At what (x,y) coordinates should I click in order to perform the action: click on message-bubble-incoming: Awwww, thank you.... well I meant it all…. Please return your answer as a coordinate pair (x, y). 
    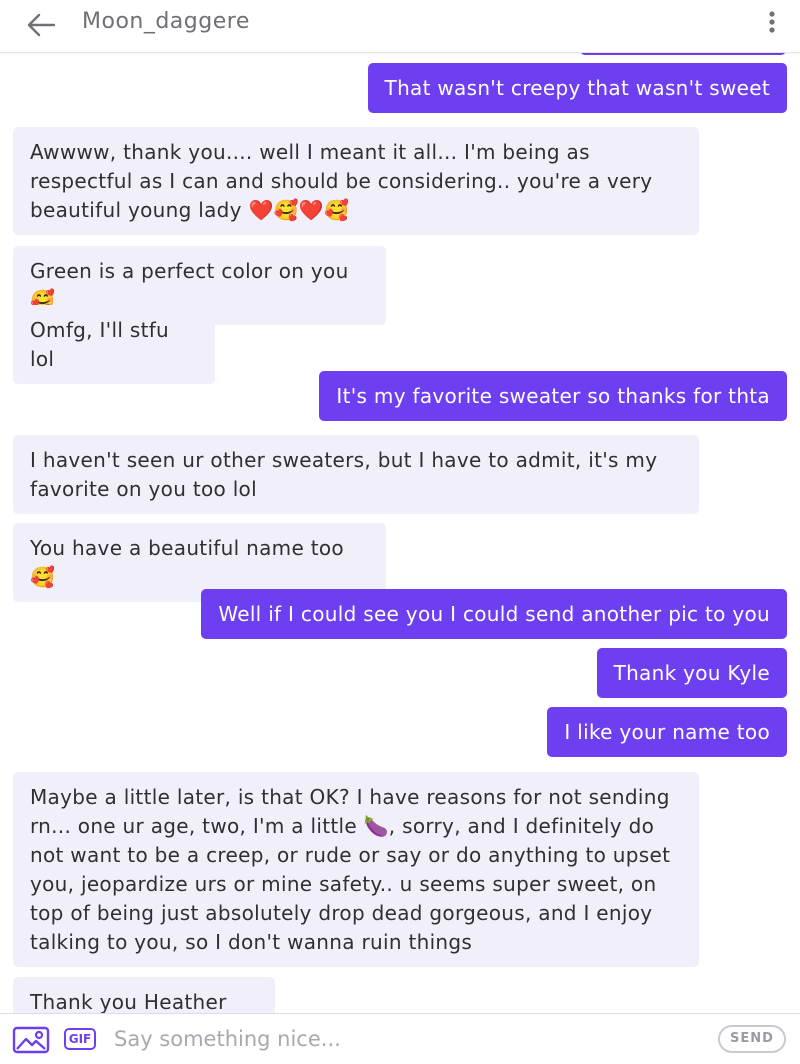
    Looking at the image, I should click on (356, 181).